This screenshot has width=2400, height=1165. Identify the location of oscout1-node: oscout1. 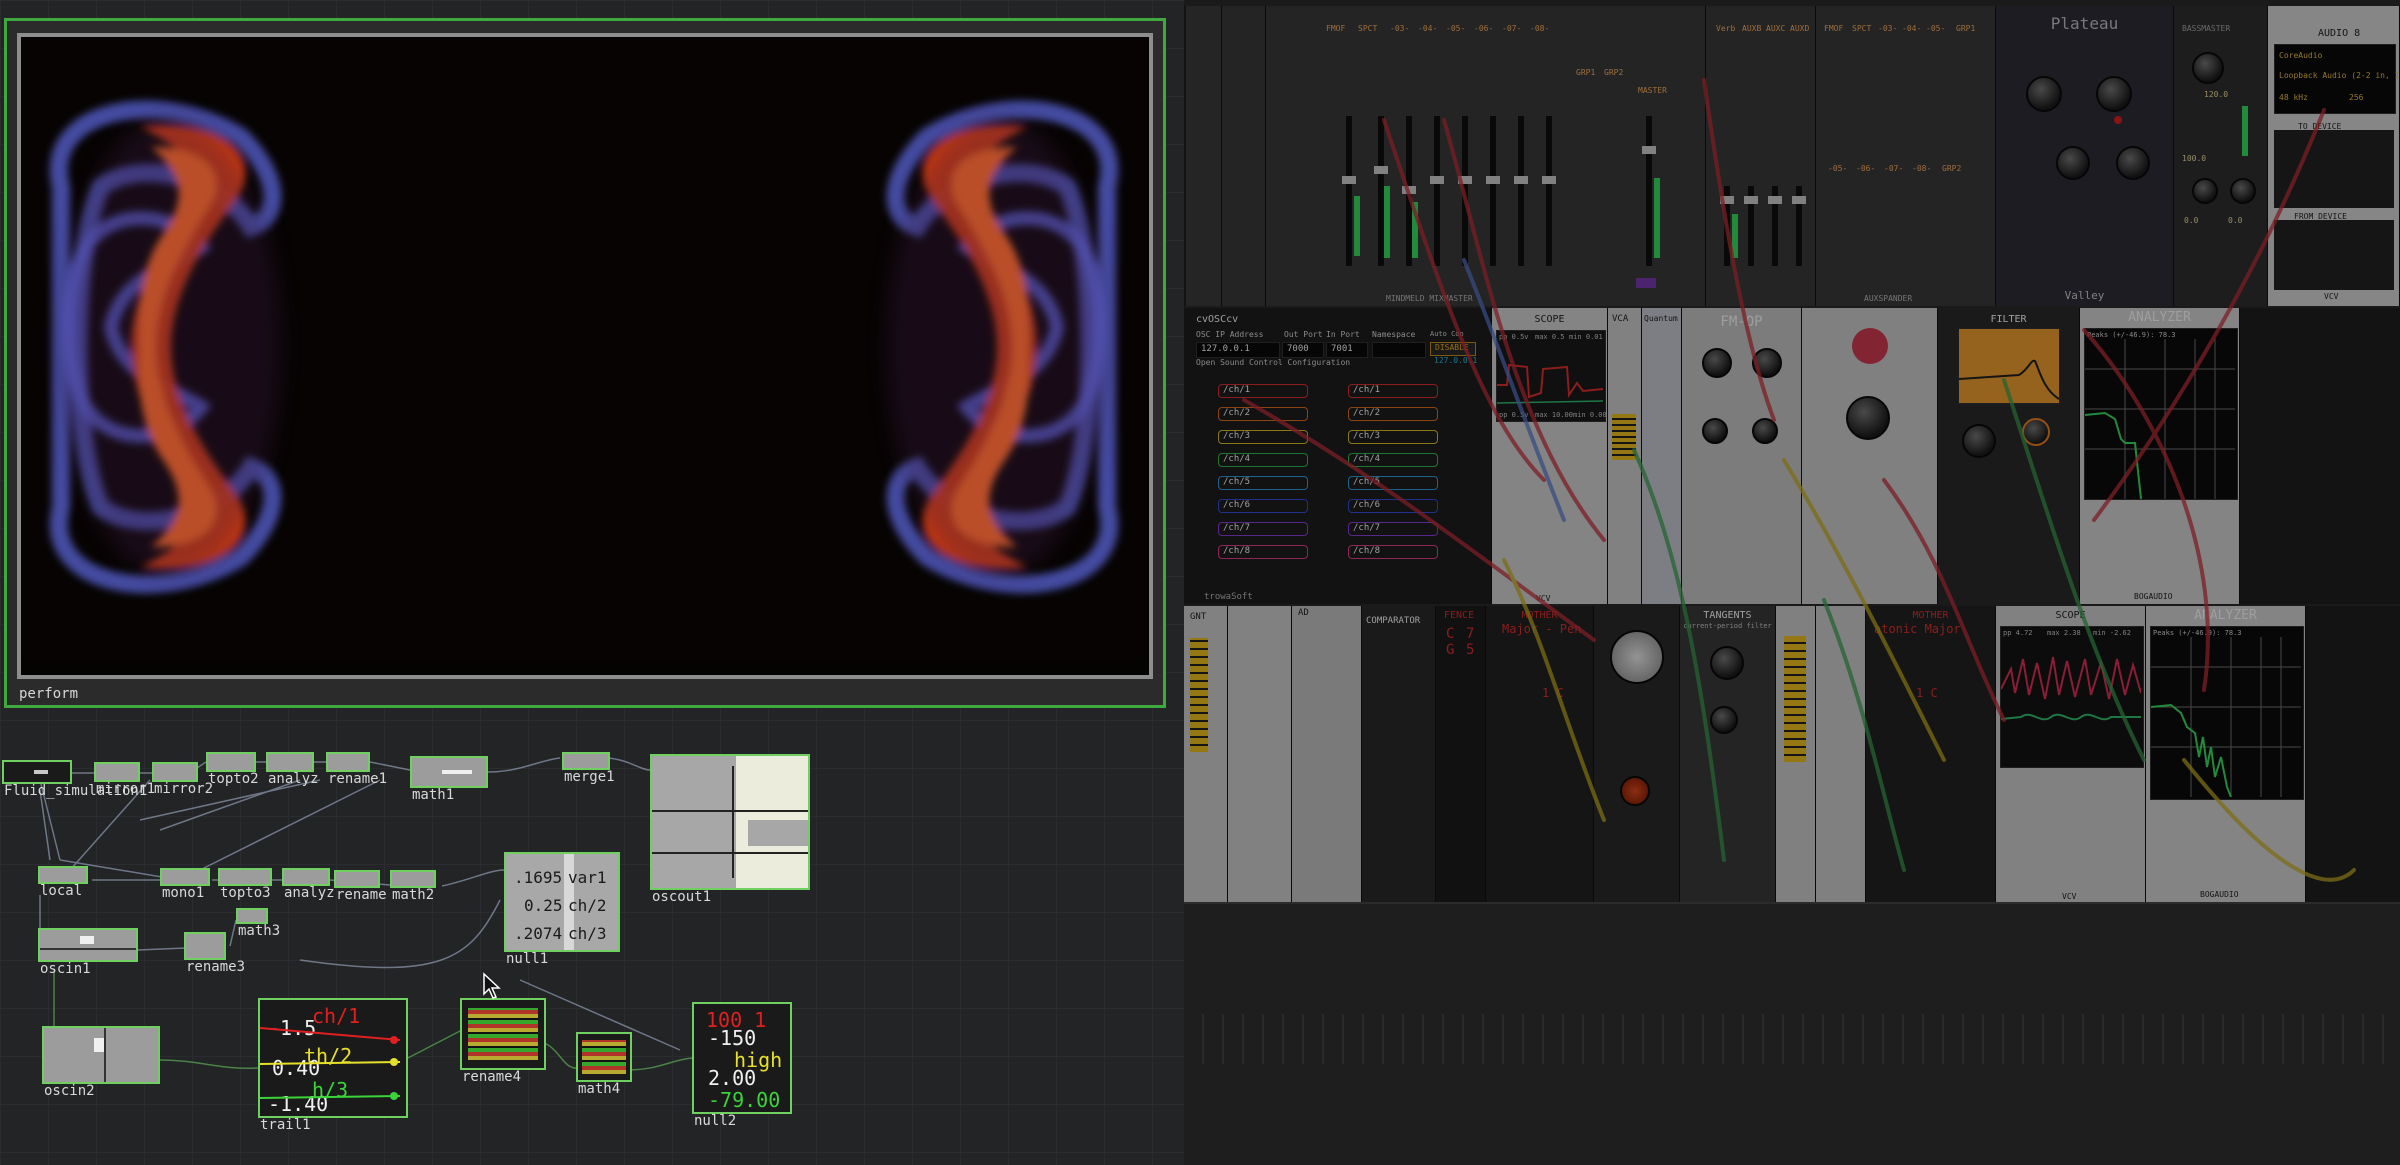
(730, 829).